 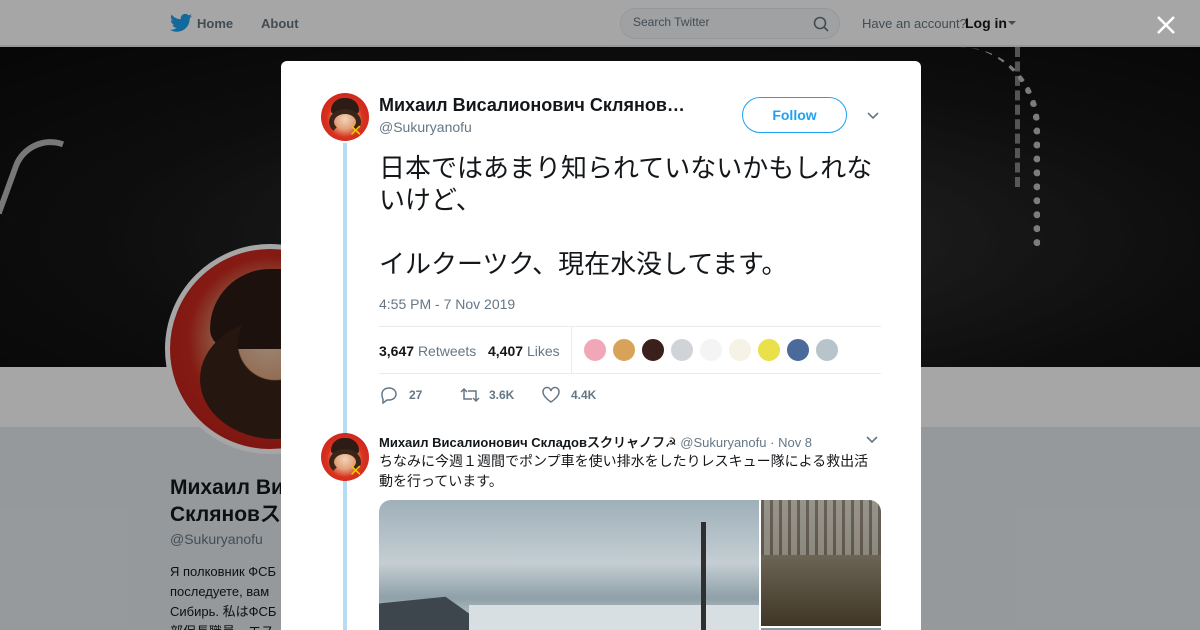 What do you see at coordinates (543, 351) in the screenshot?
I see `likes-label: Likes` at bounding box center [543, 351].